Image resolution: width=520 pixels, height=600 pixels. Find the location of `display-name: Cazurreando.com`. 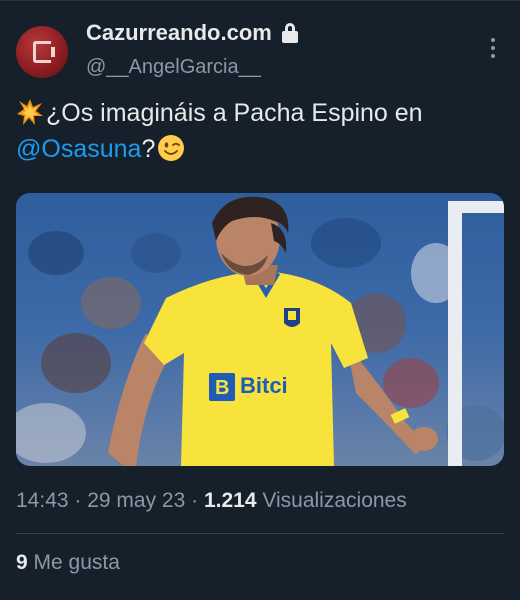

display-name: Cazurreando.com is located at coordinates (179, 33).